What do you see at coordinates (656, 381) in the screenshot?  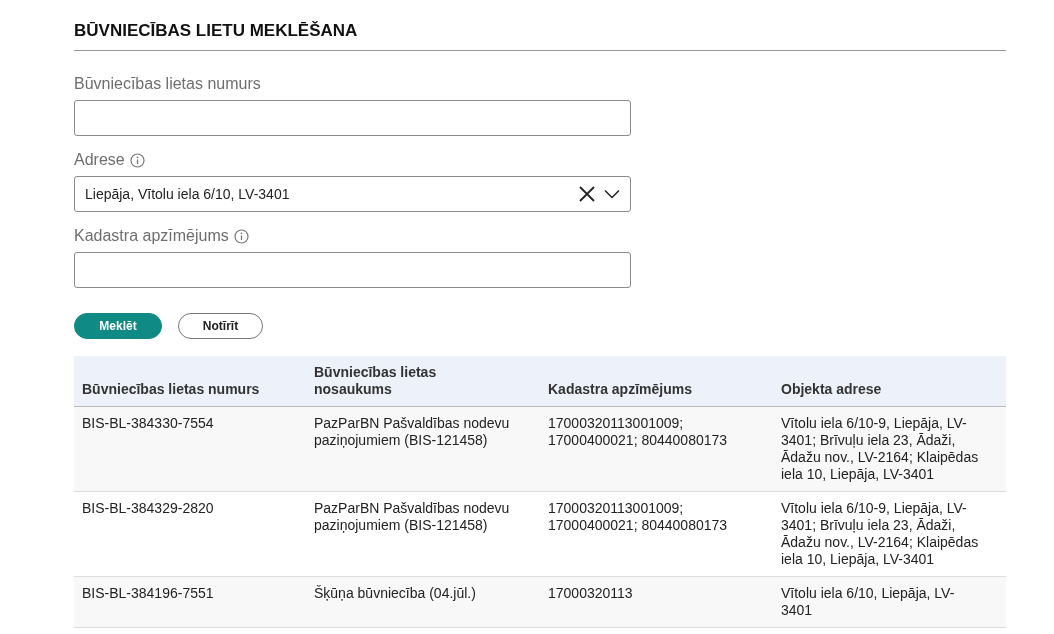 I see `column-header: Kadastra apzīmējums` at bounding box center [656, 381].